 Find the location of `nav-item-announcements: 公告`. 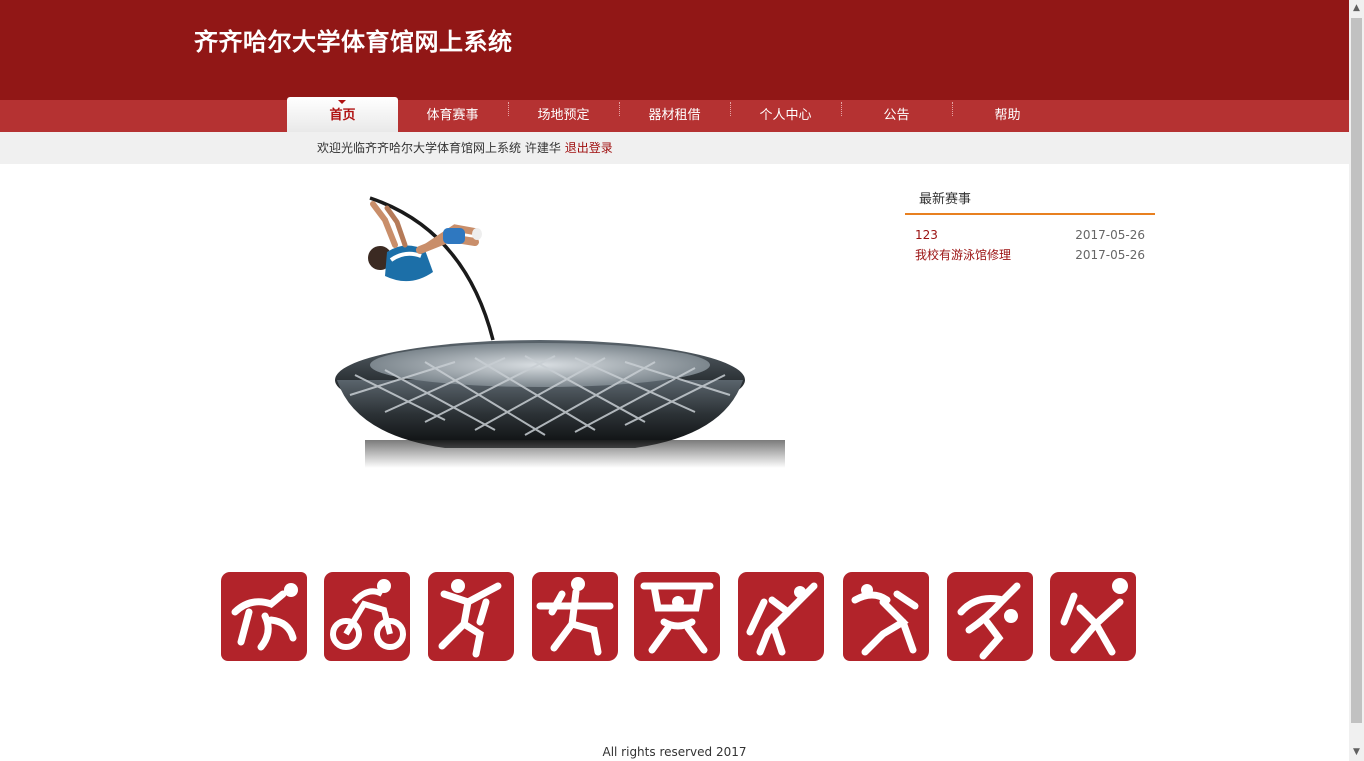

nav-item-announcements: 公告 is located at coordinates (896, 116).